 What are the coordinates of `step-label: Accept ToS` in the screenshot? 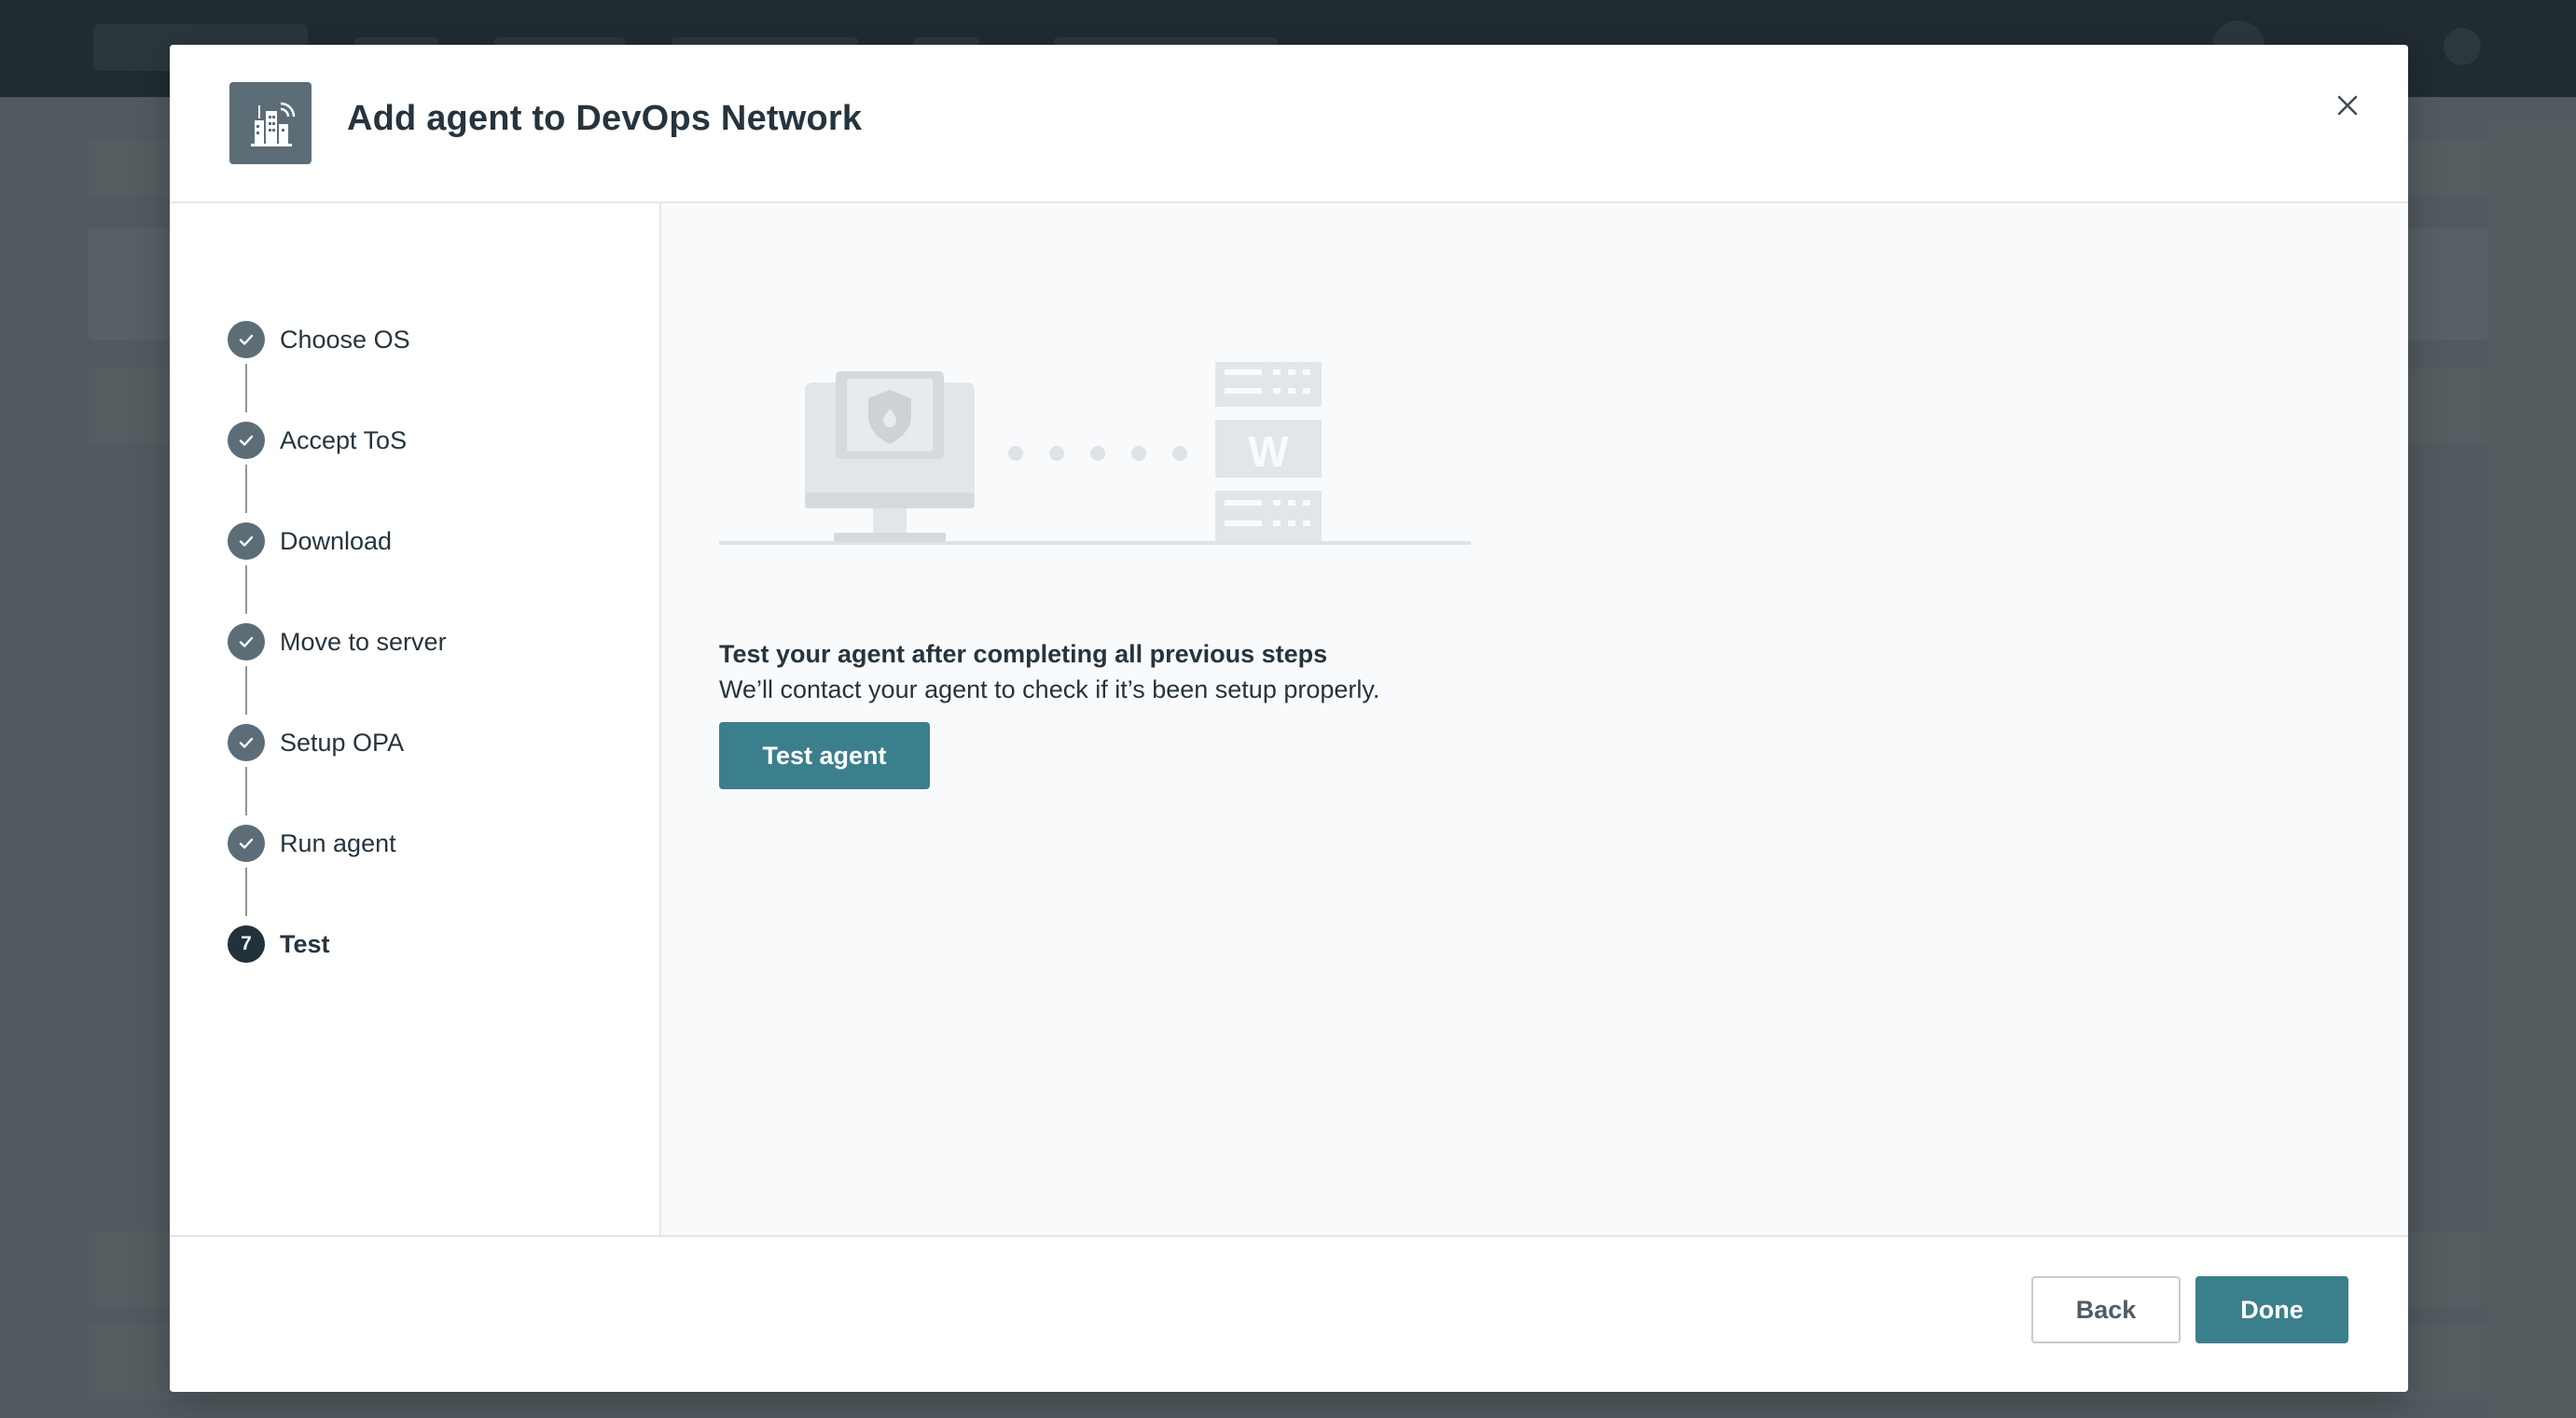 It's located at (344, 439).